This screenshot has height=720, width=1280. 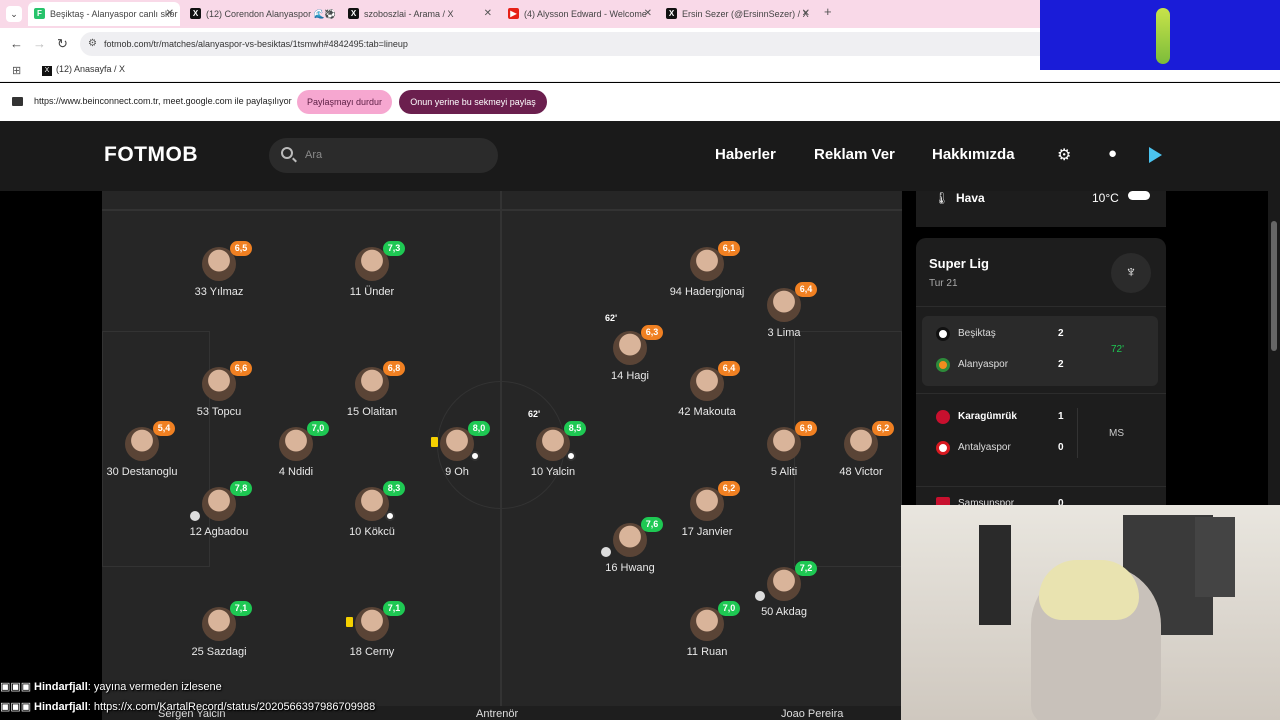 What do you see at coordinates (1061, 447) in the screenshot?
I see `team-score: 0` at bounding box center [1061, 447].